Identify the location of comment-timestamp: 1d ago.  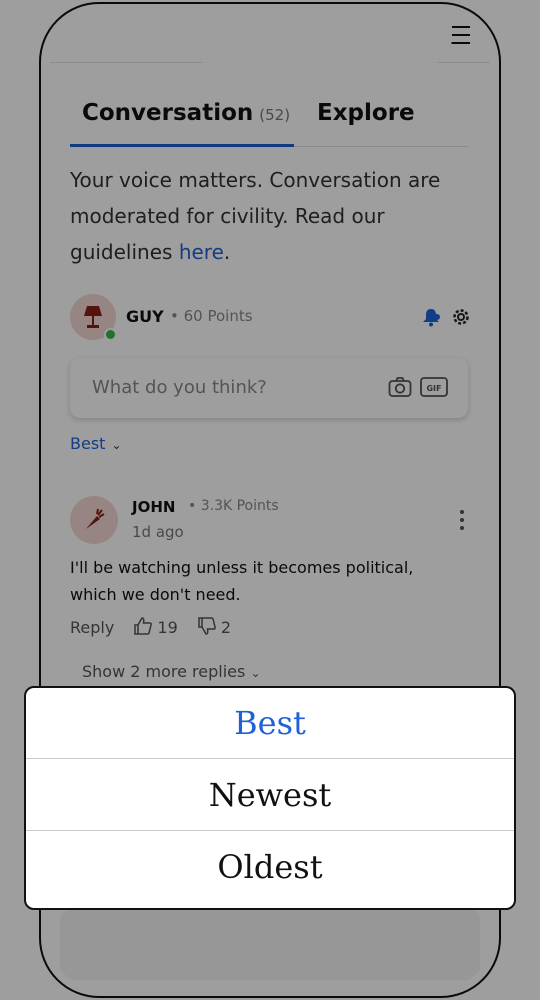
(158, 532).